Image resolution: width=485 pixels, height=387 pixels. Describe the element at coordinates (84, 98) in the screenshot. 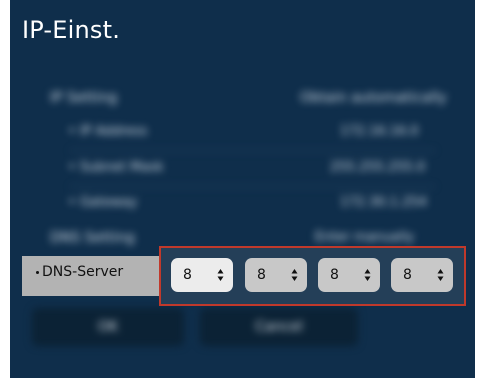

I see `ip-setting-label: IP Setting` at that location.